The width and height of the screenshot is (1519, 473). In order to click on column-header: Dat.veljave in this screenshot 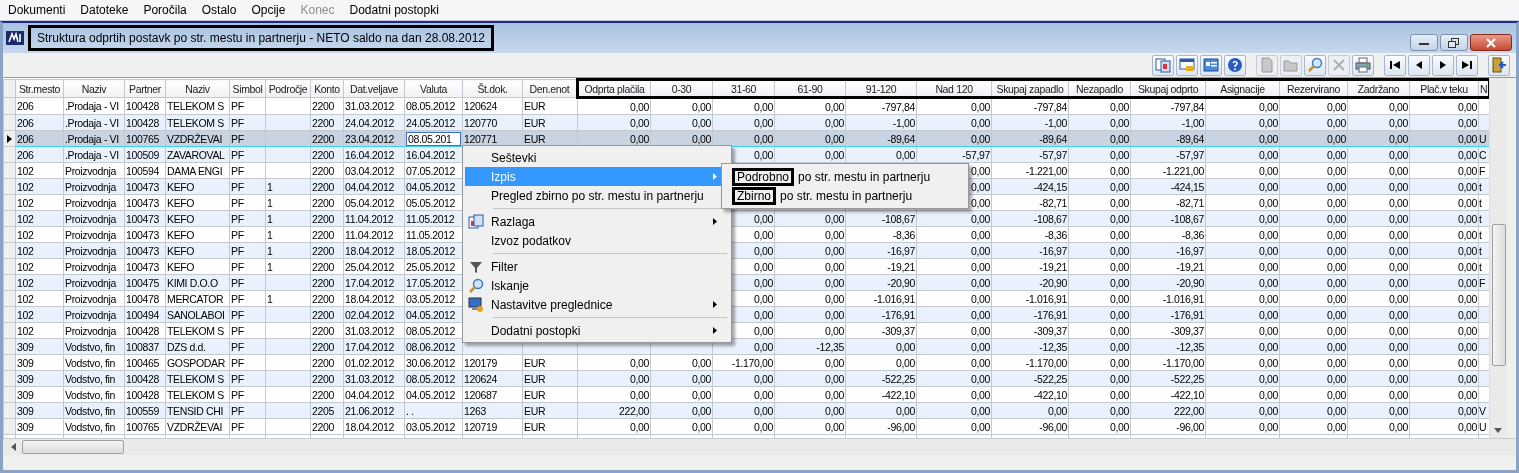, I will do `click(374, 88)`.